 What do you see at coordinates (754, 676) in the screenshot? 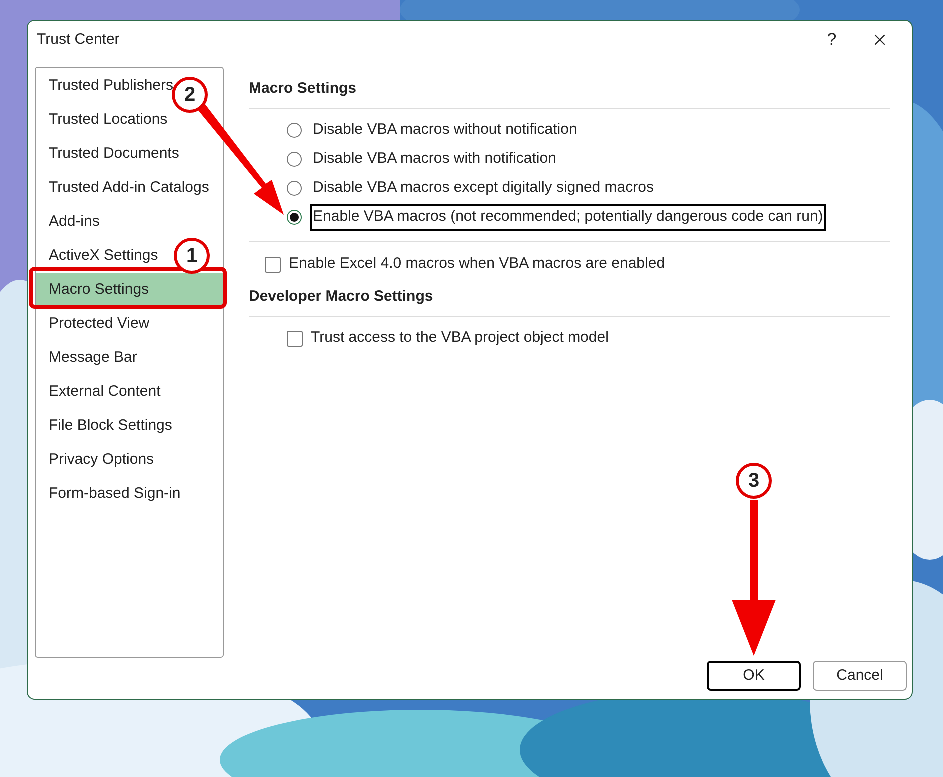
I see `dialog-button: OK` at bounding box center [754, 676].